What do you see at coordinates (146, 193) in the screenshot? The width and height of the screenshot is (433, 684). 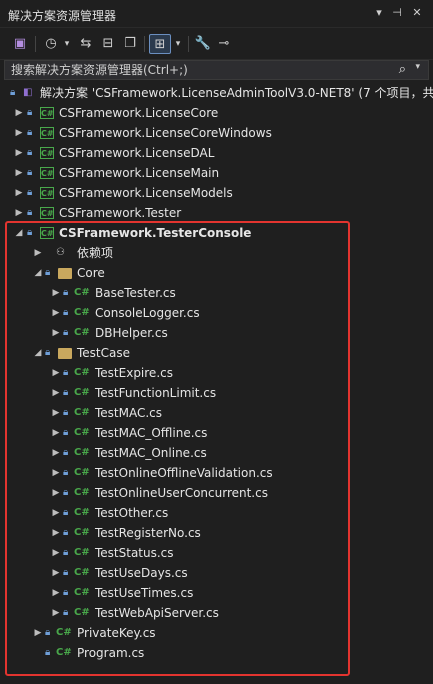 I see `project-label: CSFramework.LicenseModels` at bounding box center [146, 193].